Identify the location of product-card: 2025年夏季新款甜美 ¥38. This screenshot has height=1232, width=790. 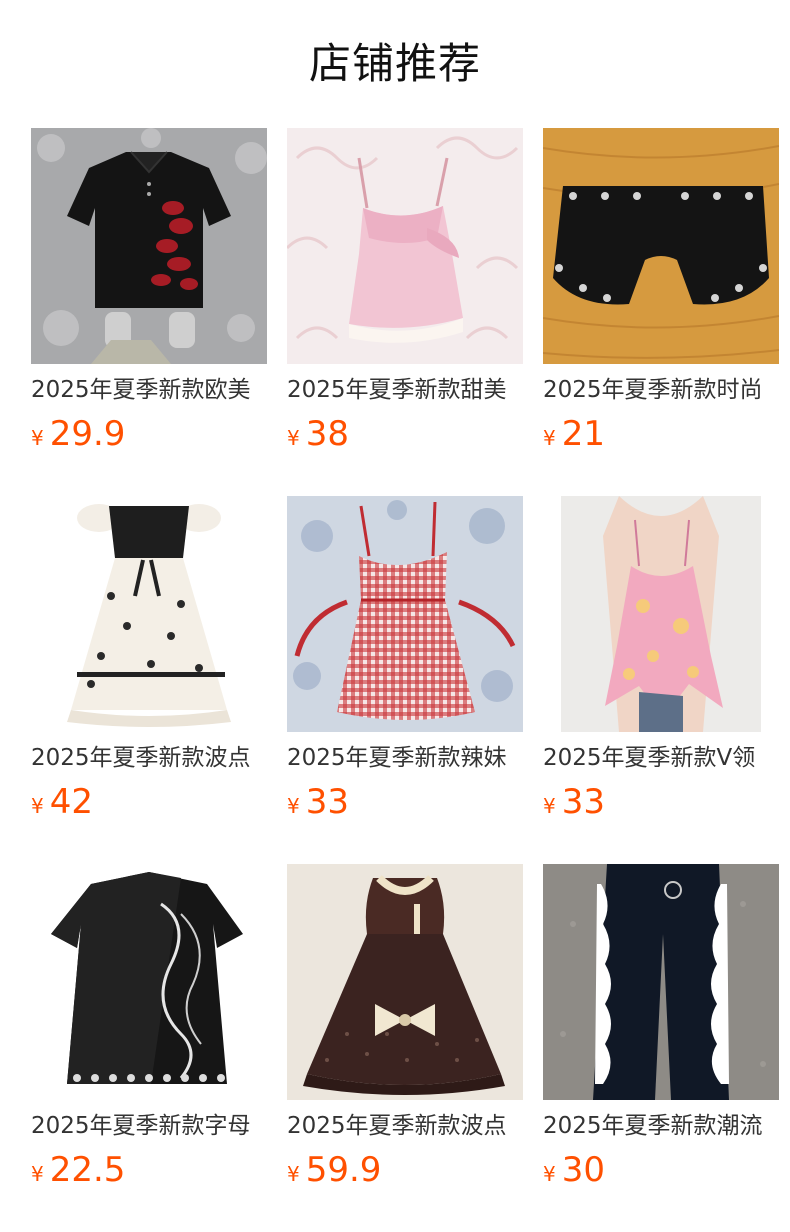
(405, 312).